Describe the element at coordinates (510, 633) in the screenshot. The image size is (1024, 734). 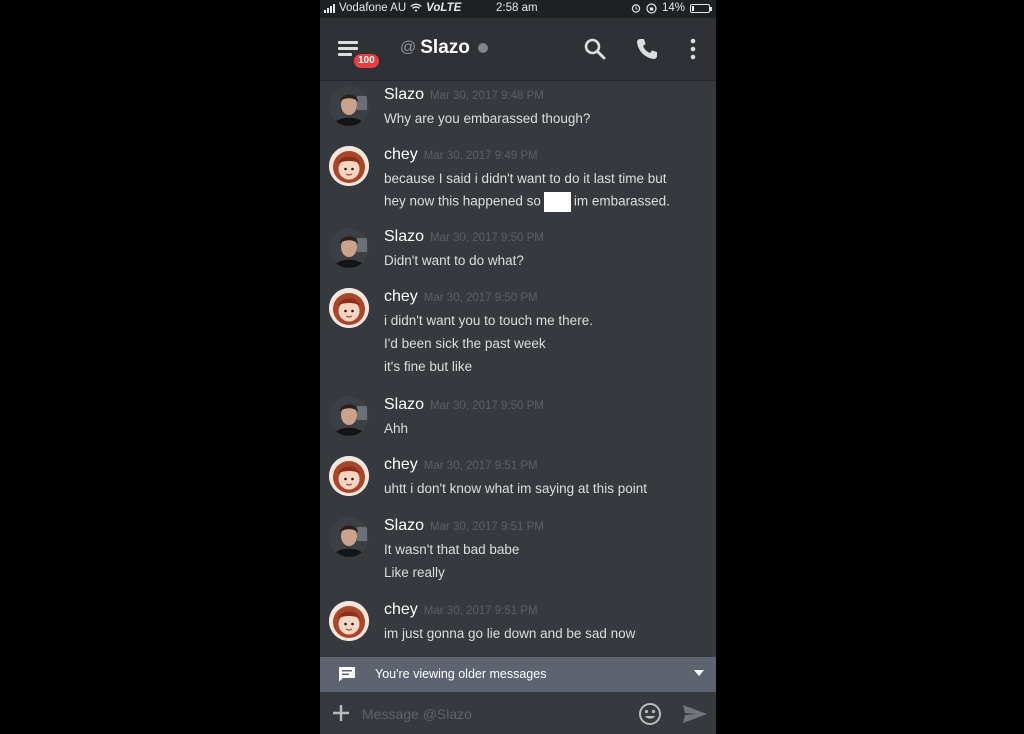
I see `message-text: im just gonna go lie down and be sad now` at that location.